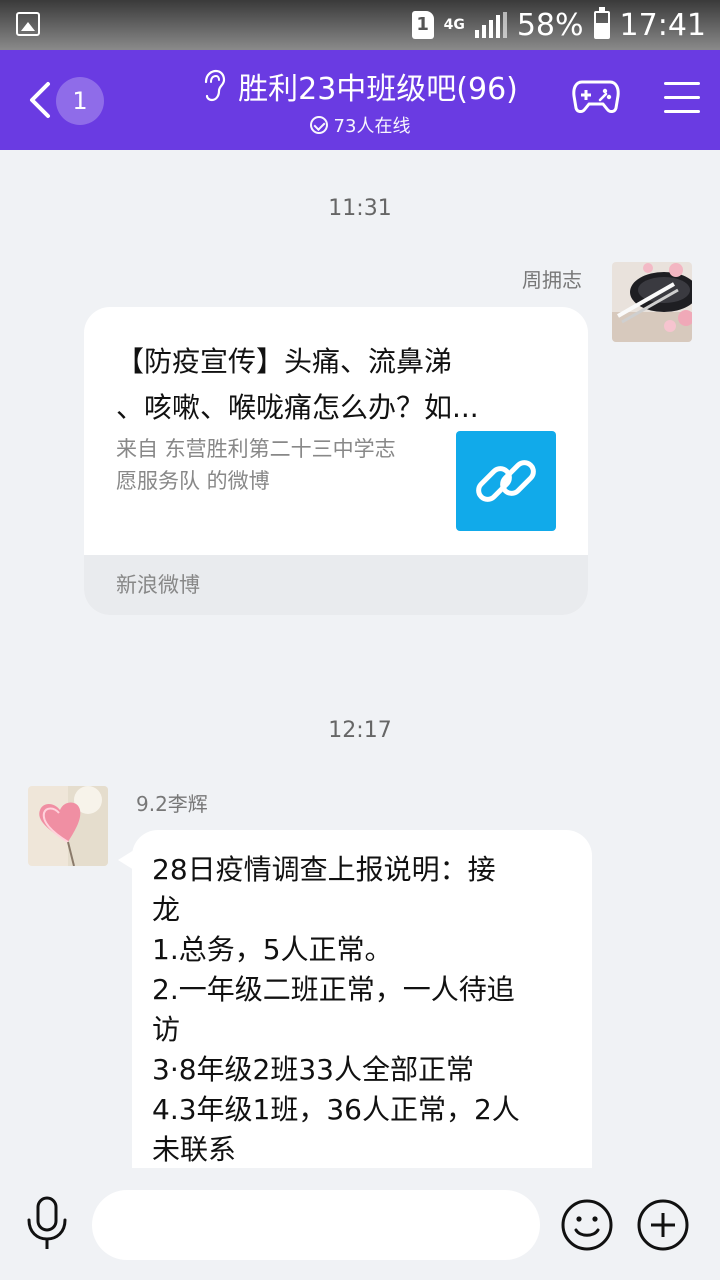 Image resolution: width=720 pixels, height=1280 pixels. Describe the element at coordinates (215, 85) in the screenshot. I see `ear-icon` at that location.